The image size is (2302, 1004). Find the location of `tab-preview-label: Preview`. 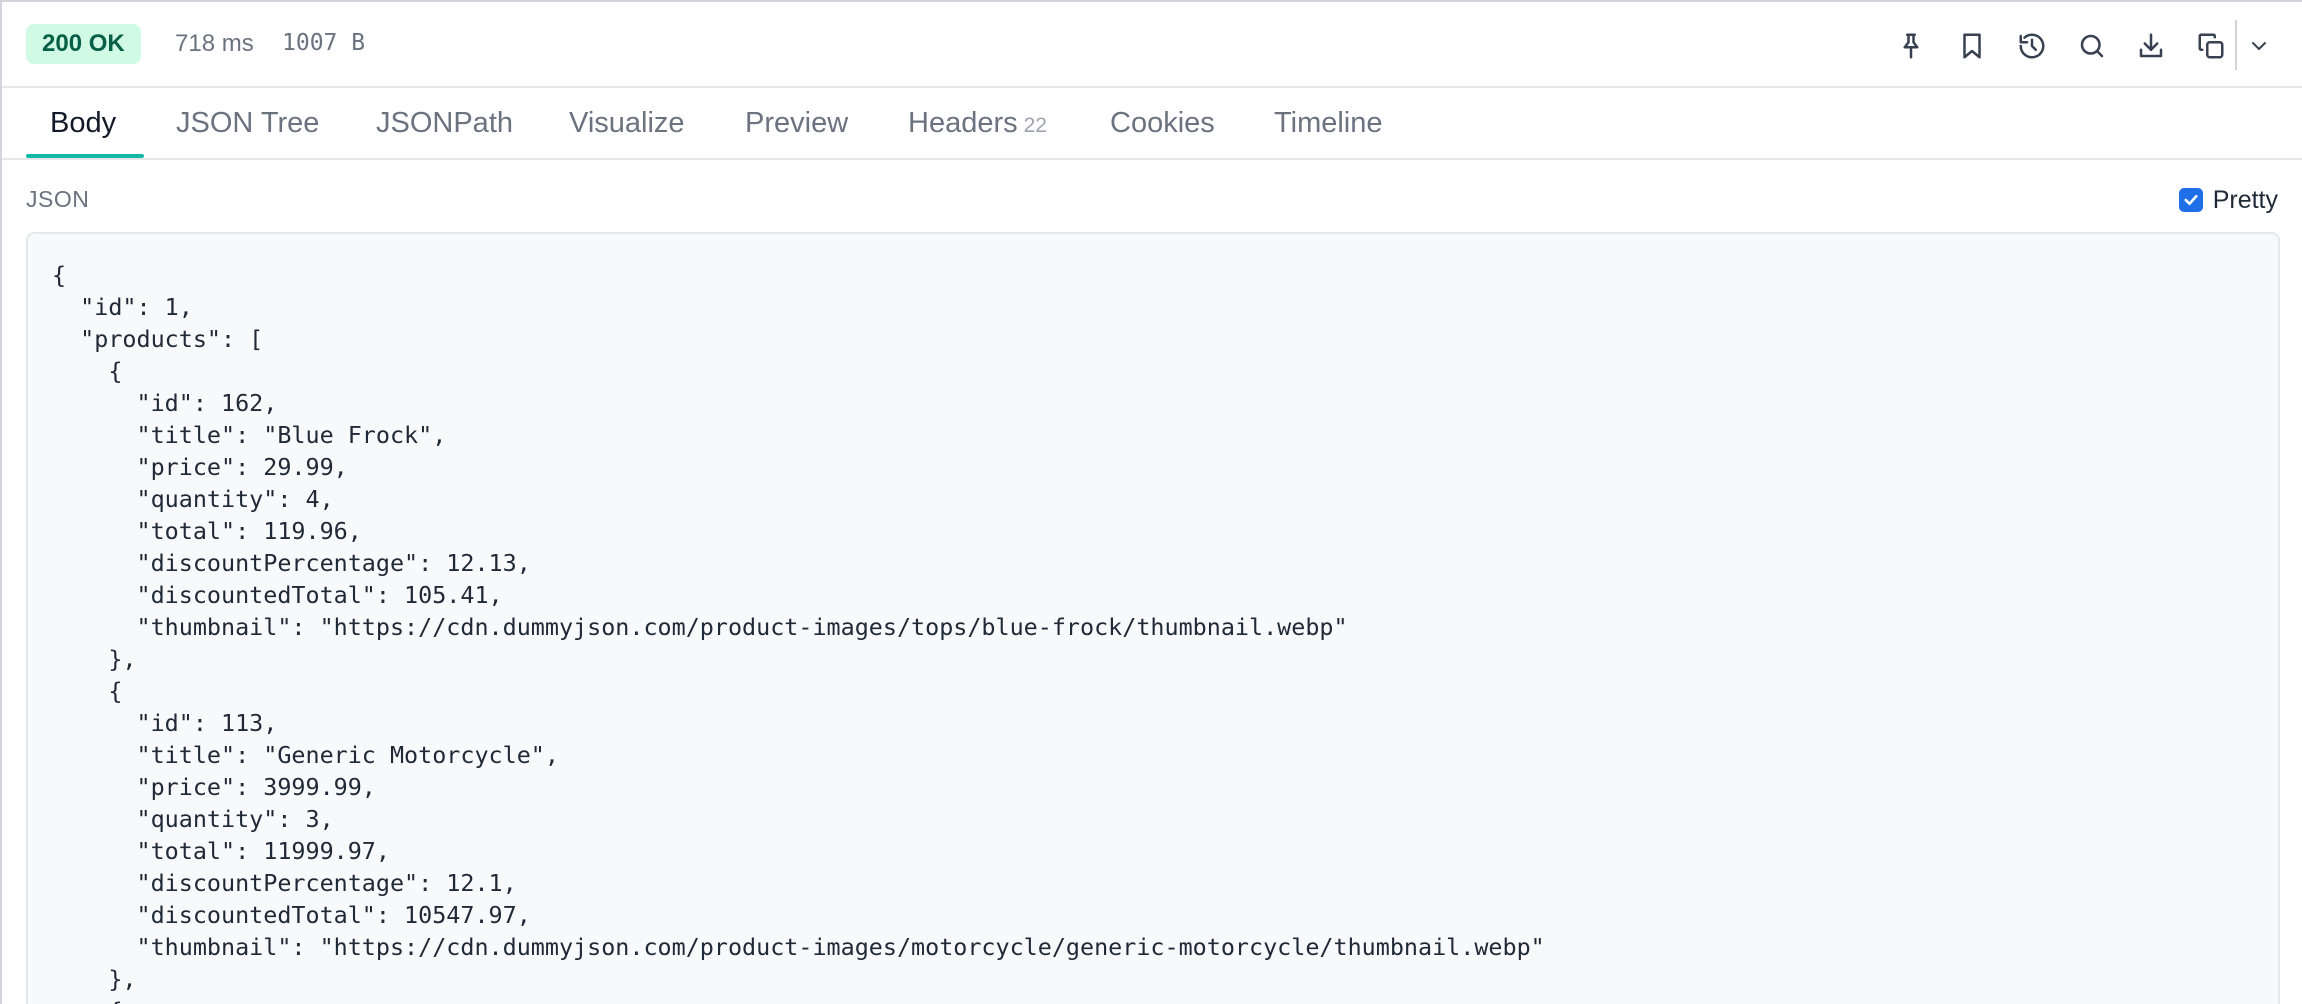

tab-preview-label: Preview is located at coordinates (797, 123).